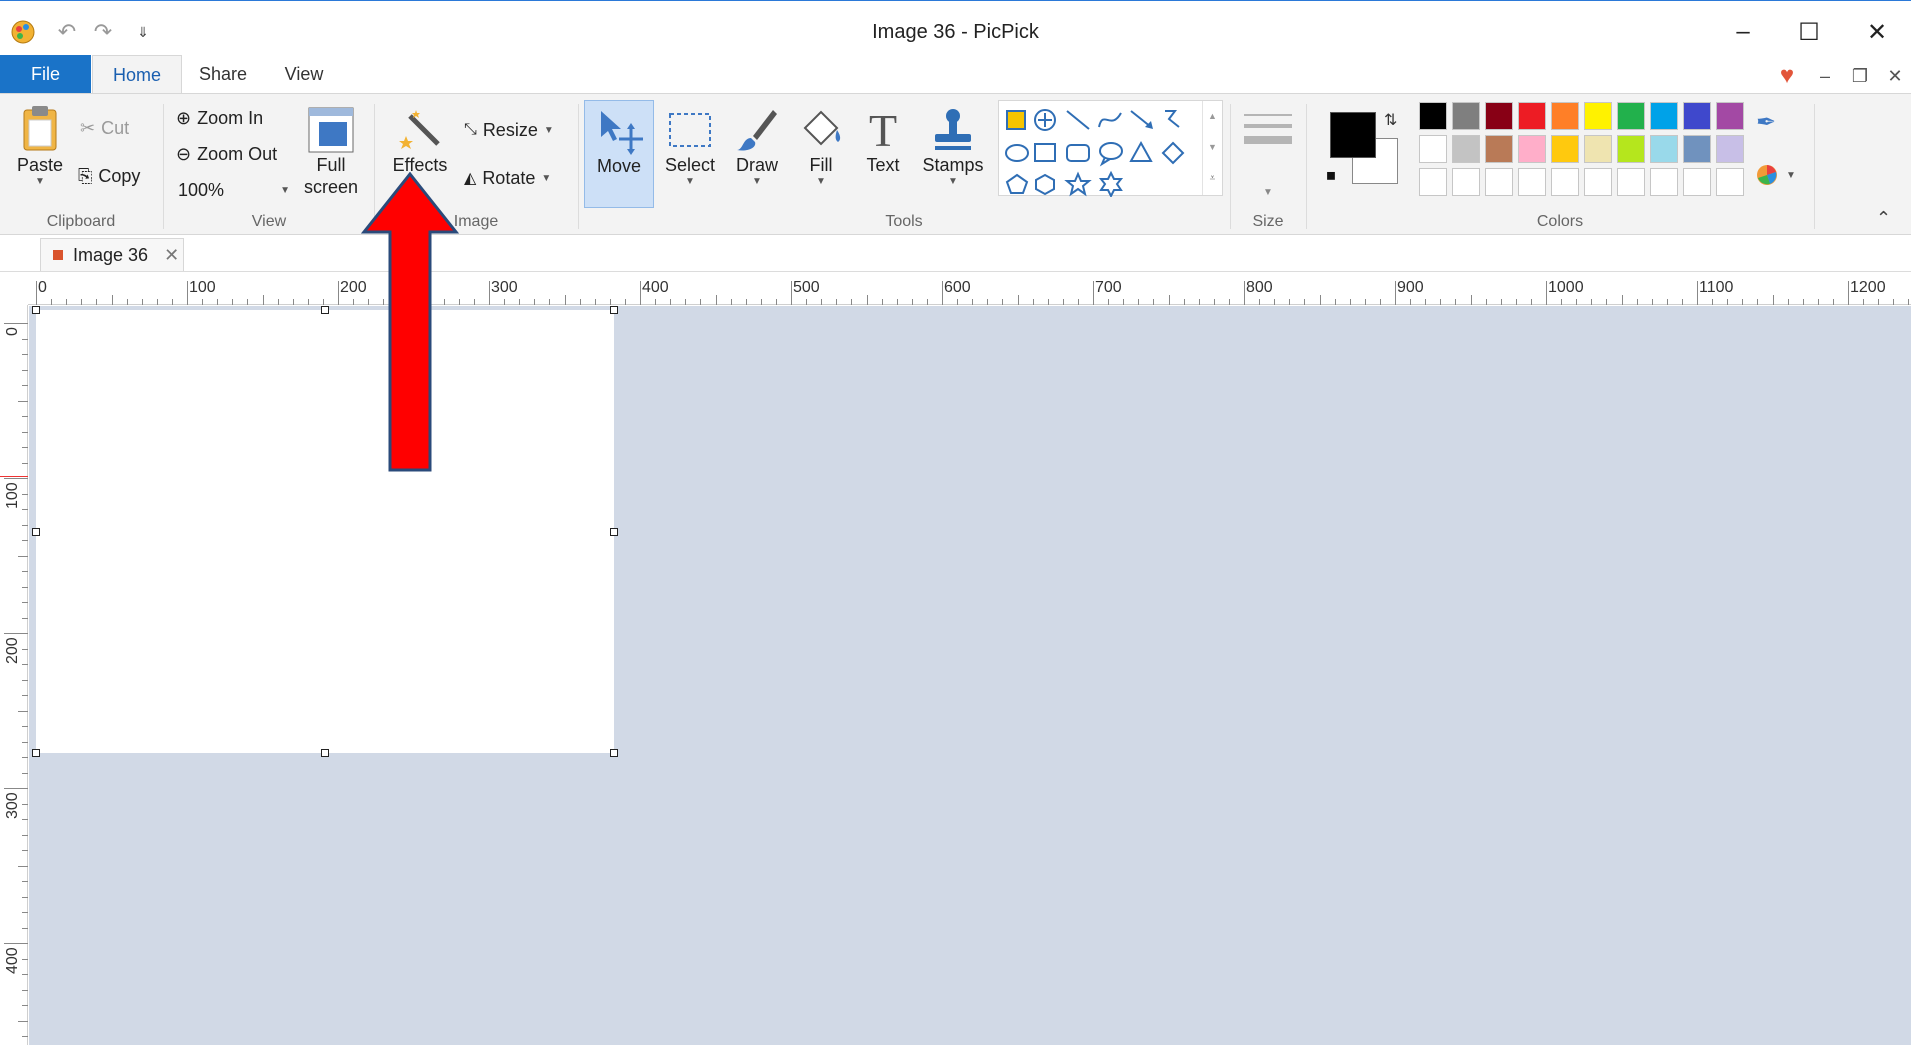 The image size is (1911, 1045). What do you see at coordinates (1141, 119) in the screenshot?
I see `arrow-shape-icon` at bounding box center [1141, 119].